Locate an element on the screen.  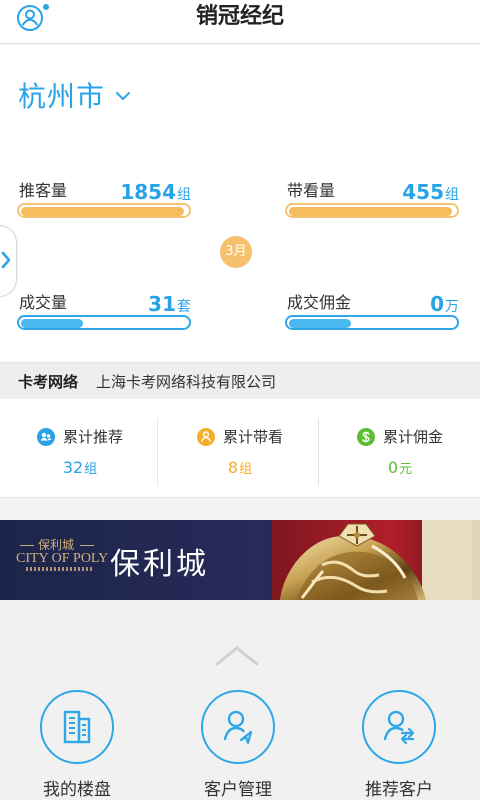
totals-summary: 累计推荐 32组 累计带看 8组 累计佣金 0元 is located at coordinates (240, 448).